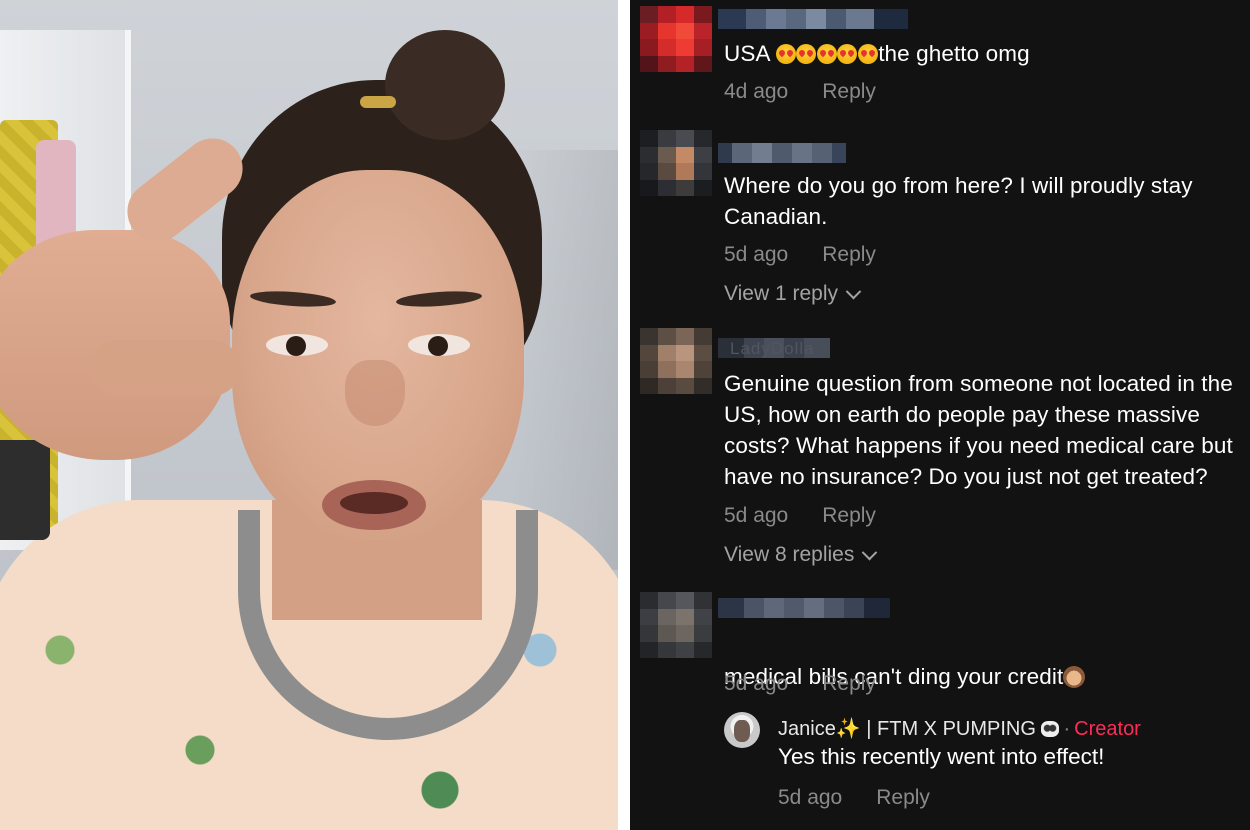 This screenshot has width=1250, height=830. What do you see at coordinates (1107, 729) in the screenshot?
I see `creator-badge: Creator` at bounding box center [1107, 729].